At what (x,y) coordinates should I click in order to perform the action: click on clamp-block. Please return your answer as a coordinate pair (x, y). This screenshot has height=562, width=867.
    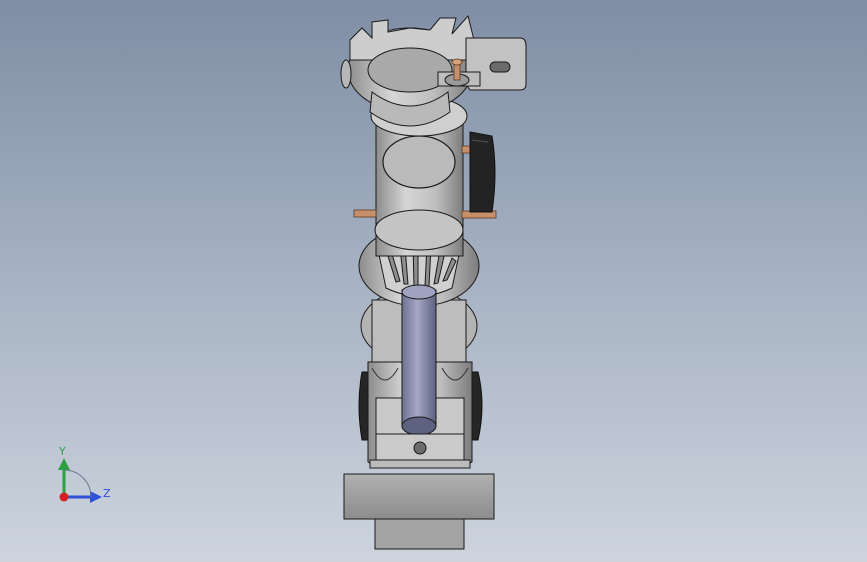
    Looking at the image, I should click on (420, 451).